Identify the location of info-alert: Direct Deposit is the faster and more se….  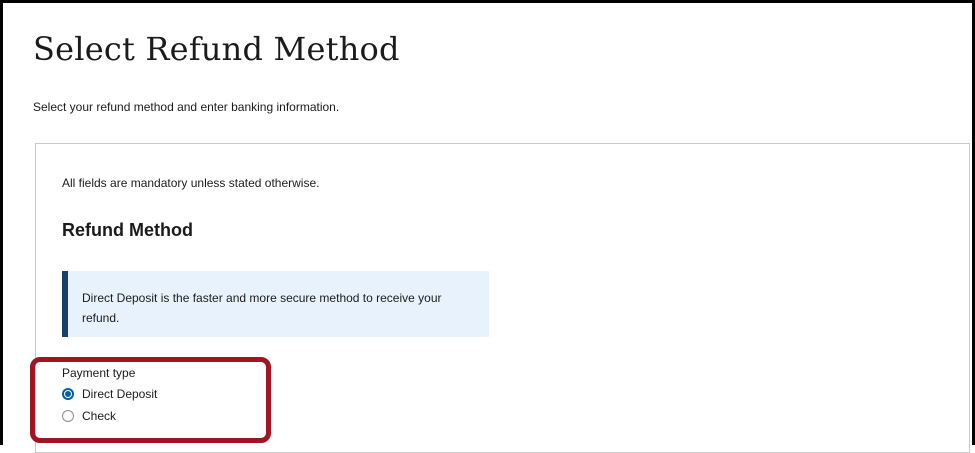
(275, 304).